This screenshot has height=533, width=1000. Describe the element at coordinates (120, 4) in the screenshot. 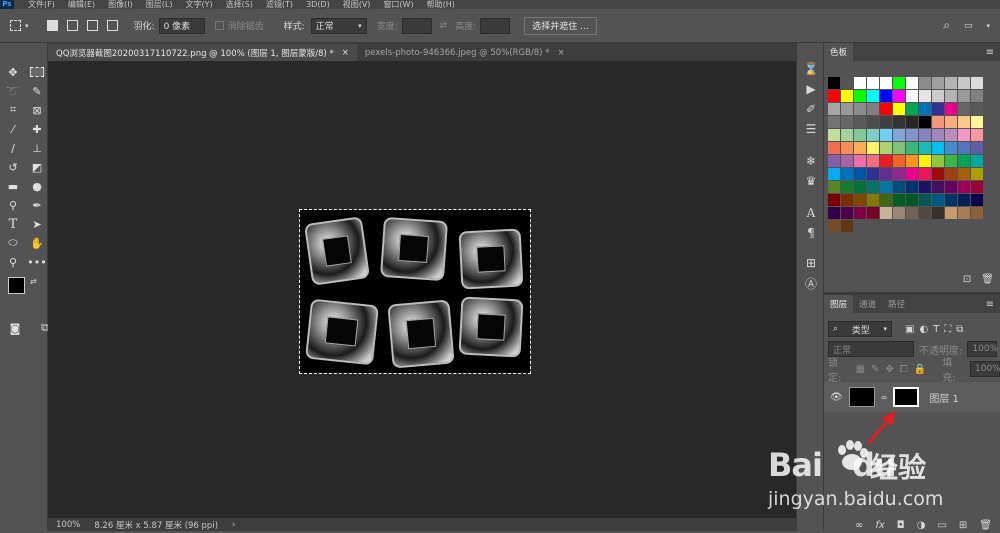

I see `menu-item: 图像(I)` at that location.